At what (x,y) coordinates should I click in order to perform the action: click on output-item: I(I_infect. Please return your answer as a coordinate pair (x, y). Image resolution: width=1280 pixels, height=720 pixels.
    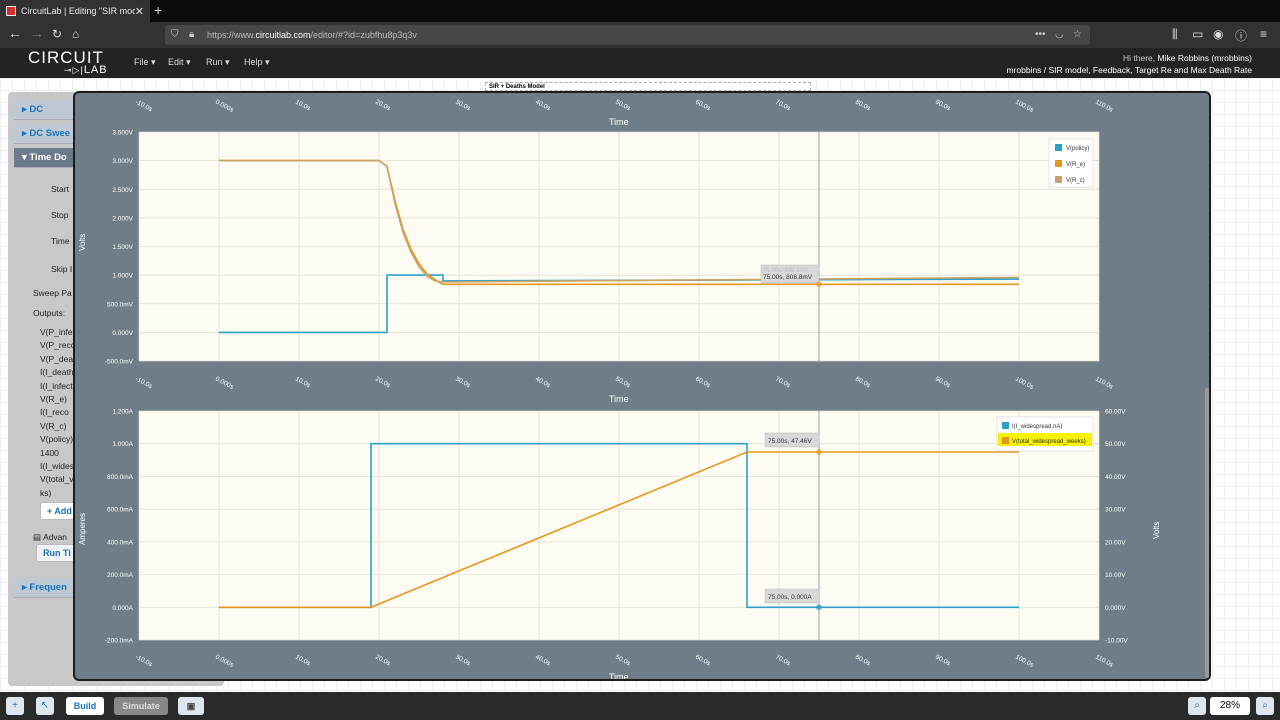
    Looking at the image, I should click on (57, 386).